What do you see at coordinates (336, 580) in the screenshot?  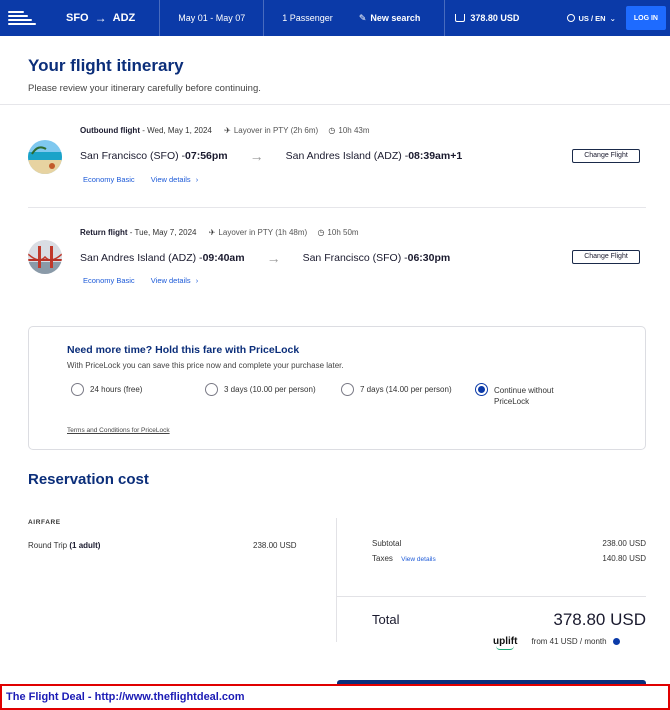 I see `cost-column-divider` at bounding box center [336, 580].